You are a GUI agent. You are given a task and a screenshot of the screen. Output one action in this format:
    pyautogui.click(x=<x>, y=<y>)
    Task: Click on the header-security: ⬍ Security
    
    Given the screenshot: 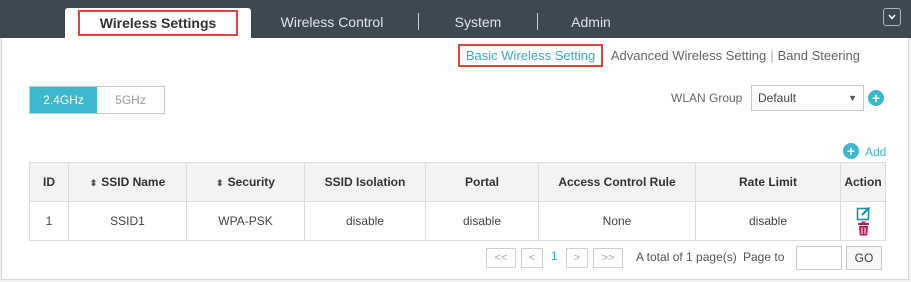 What is the action you would take?
    pyautogui.click(x=245, y=182)
    